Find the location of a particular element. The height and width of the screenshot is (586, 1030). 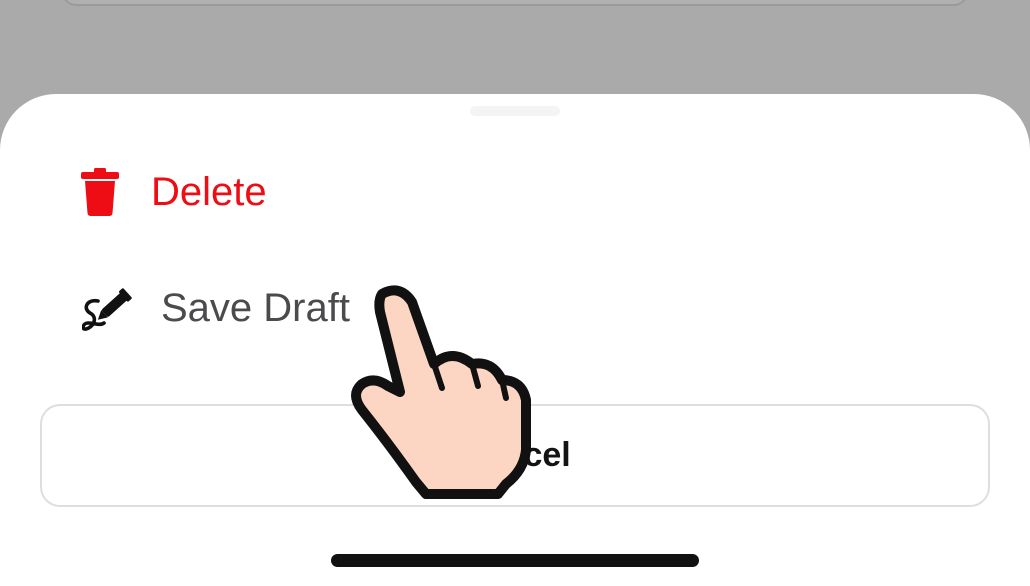

delete-action: Delete is located at coordinates (163, 192).